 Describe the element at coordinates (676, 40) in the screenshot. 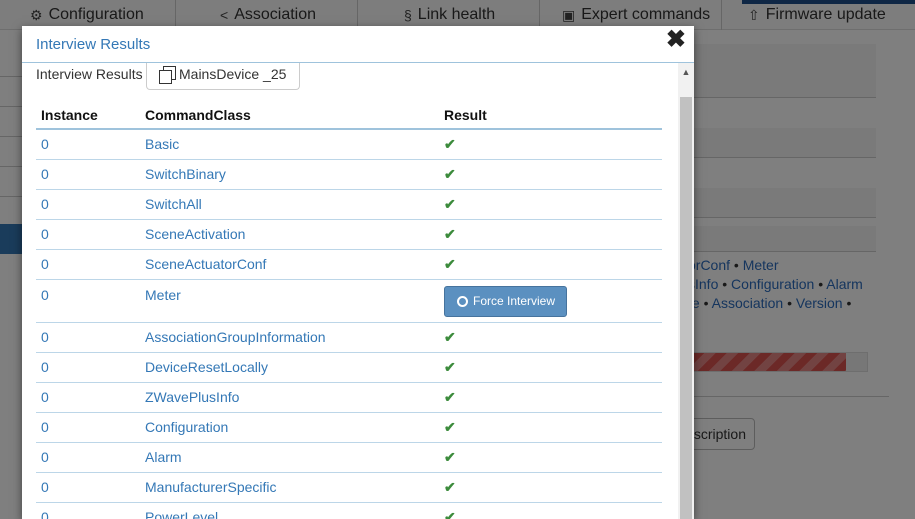

I see `close-icon: ✖` at that location.